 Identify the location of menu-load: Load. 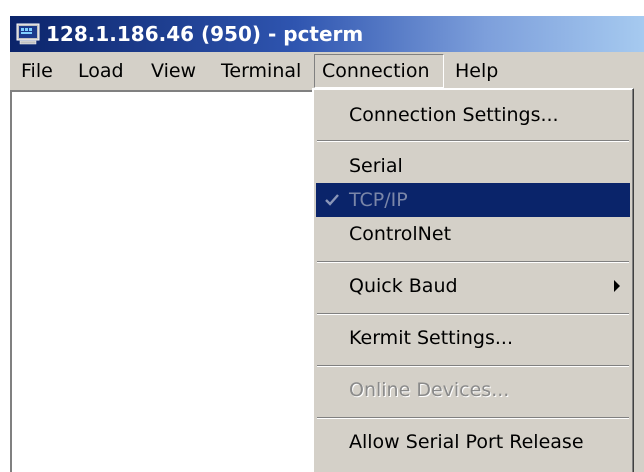
(101, 71).